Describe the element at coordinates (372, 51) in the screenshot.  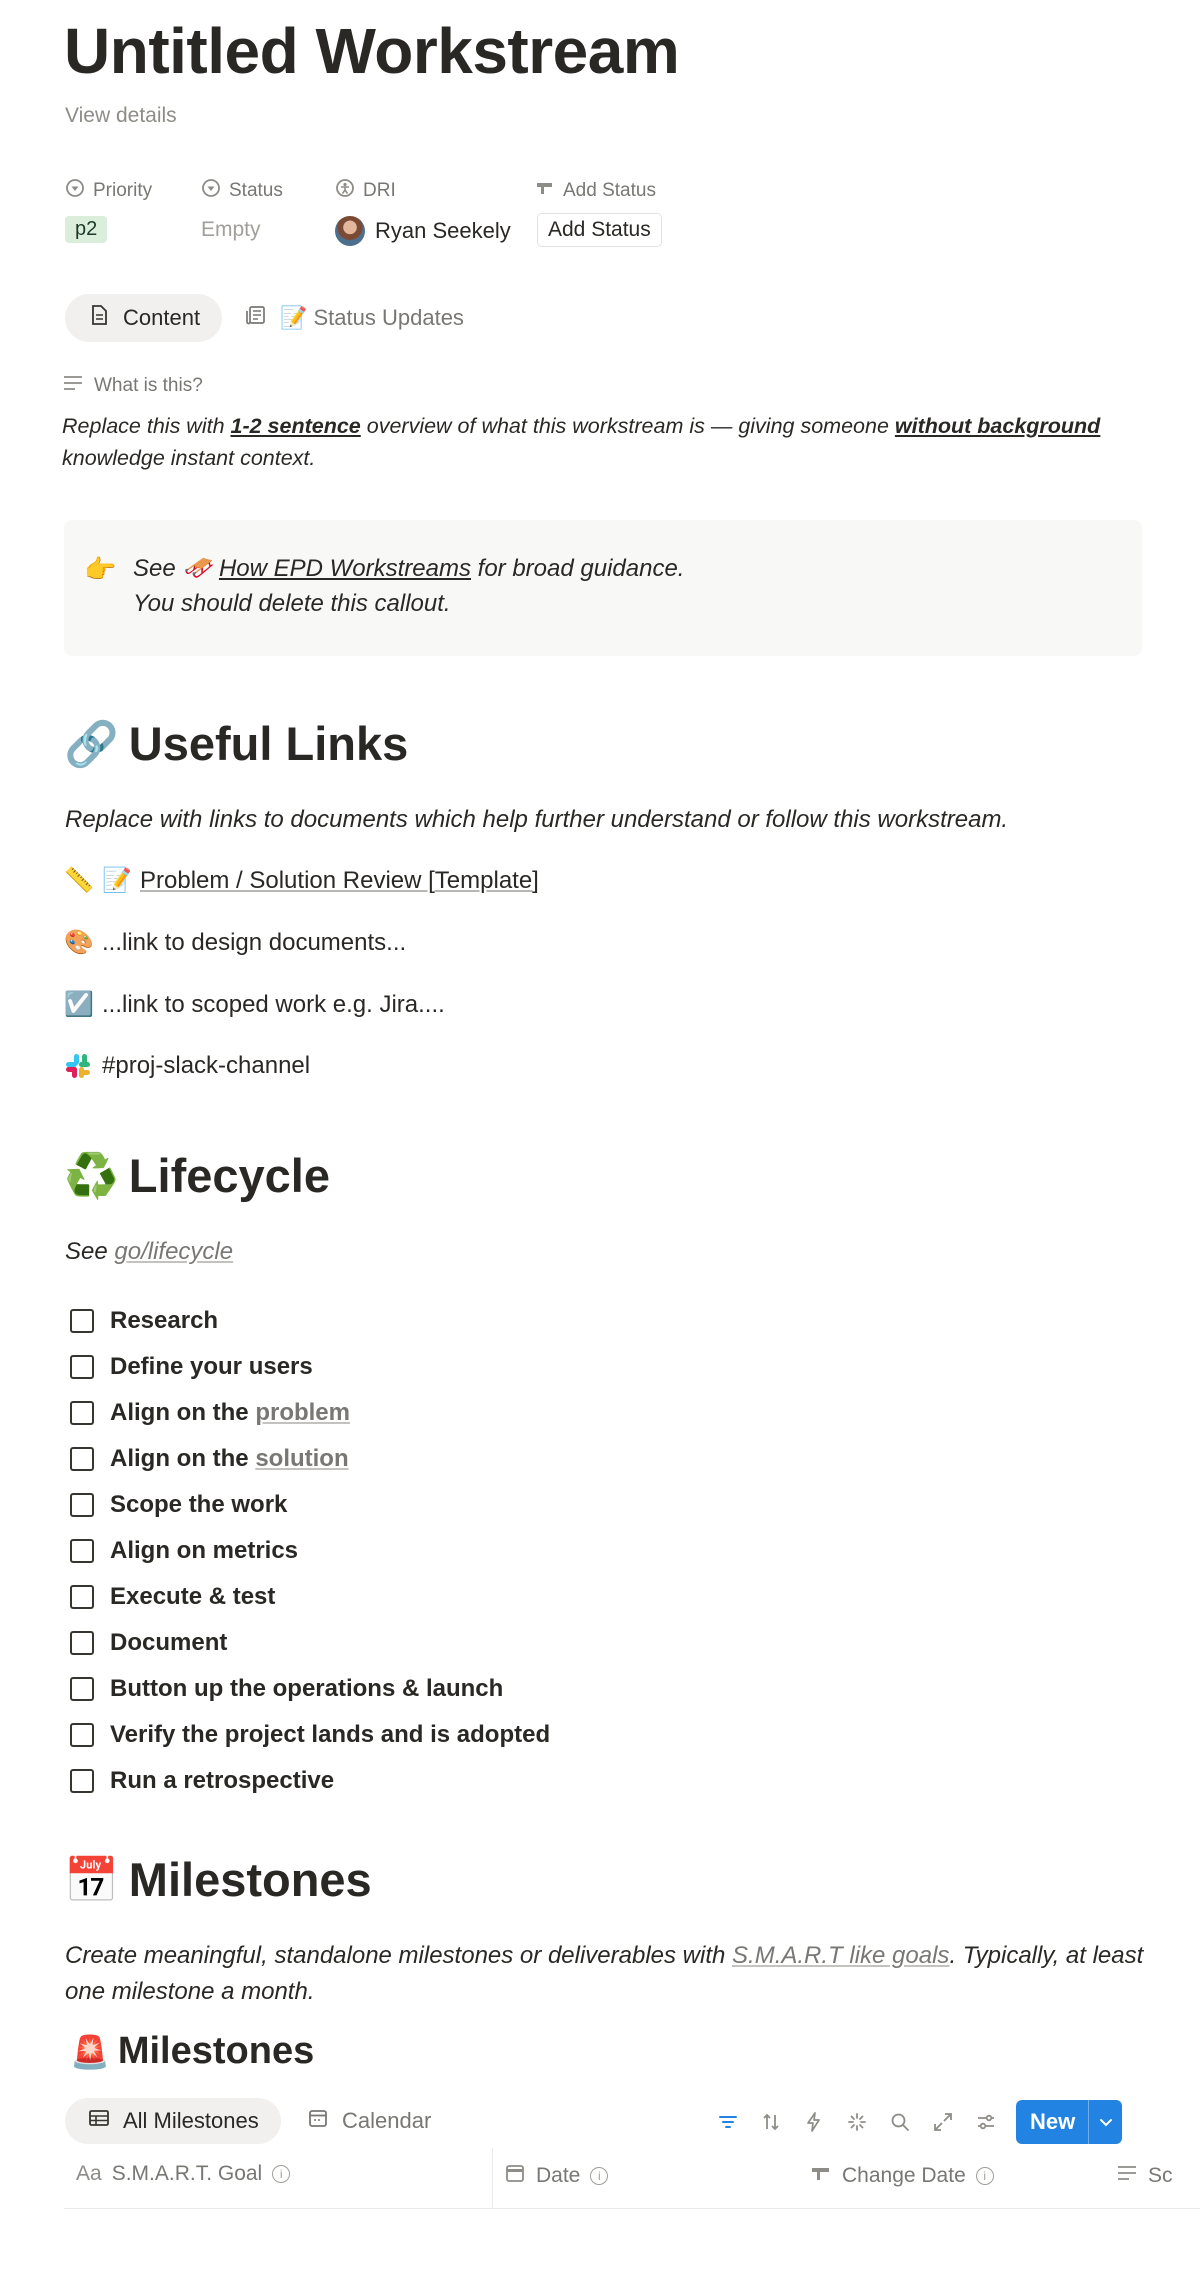
I see `page-title: Untitled Workstream` at that location.